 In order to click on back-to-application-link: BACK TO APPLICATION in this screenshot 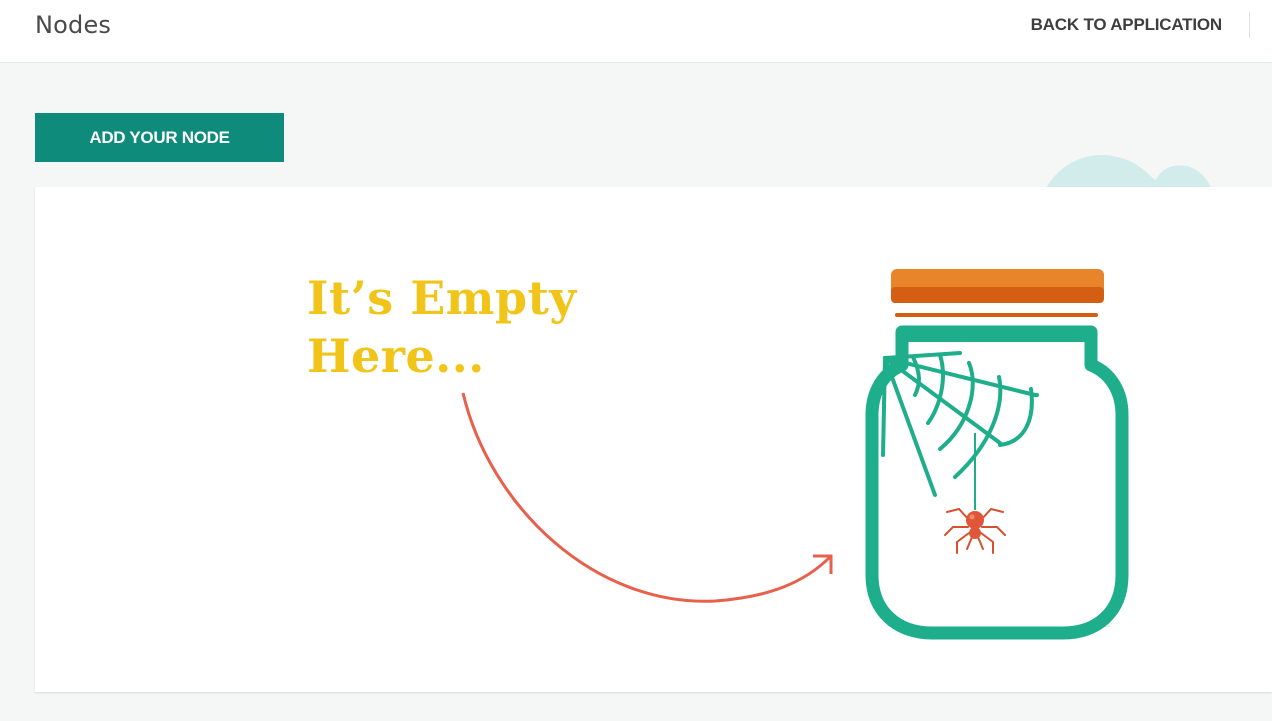, I will do `click(1127, 25)`.